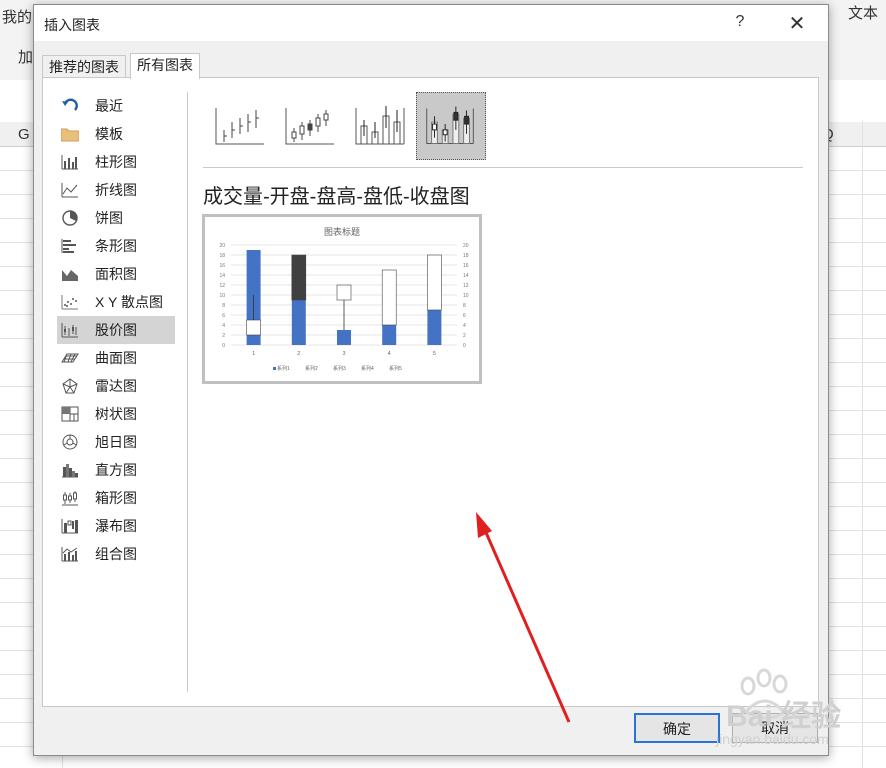 The width and height of the screenshot is (886, 768). Describe the element at coordinates (223, 316) in the screenshot. I see `preview-y-tick-left: 6` at that location.